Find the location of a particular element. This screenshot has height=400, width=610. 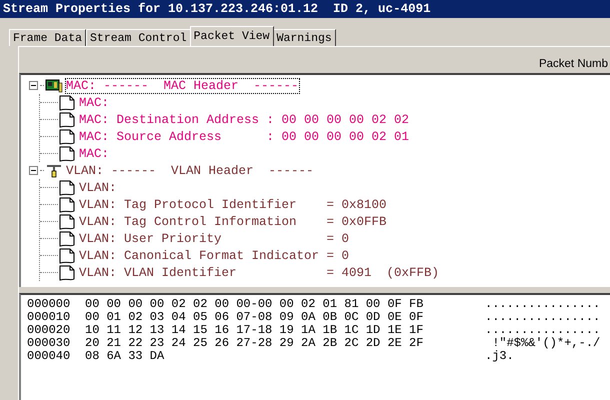

ascii-text: !"#$%&'()*+,-./ is located at coordinates (545, 343).